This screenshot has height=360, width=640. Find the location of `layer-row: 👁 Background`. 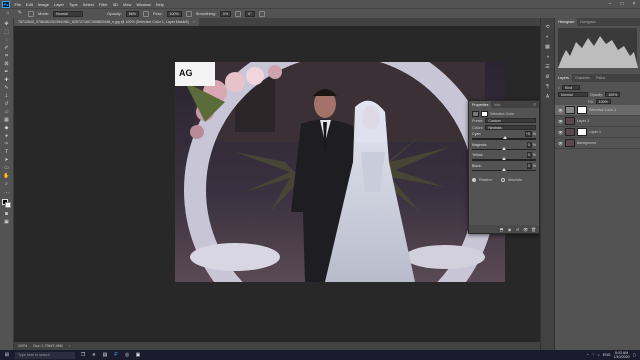

layer-row: 👁 Background is located at coordinates (597, 143).